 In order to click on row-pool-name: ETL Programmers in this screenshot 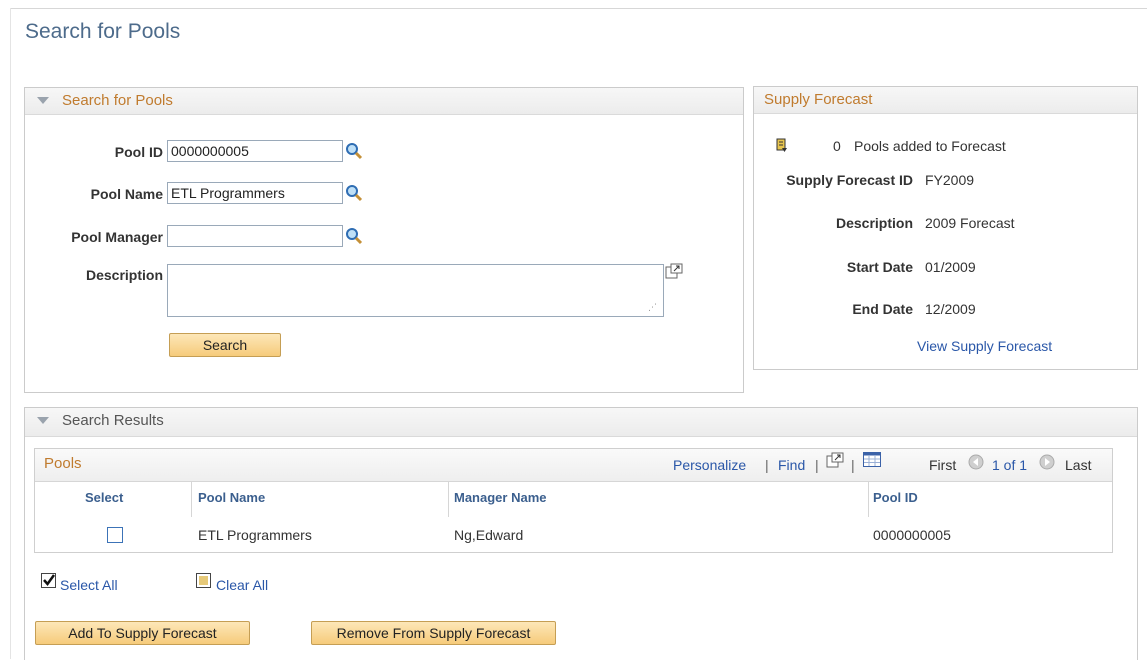, I will do `click(255, 535)`.